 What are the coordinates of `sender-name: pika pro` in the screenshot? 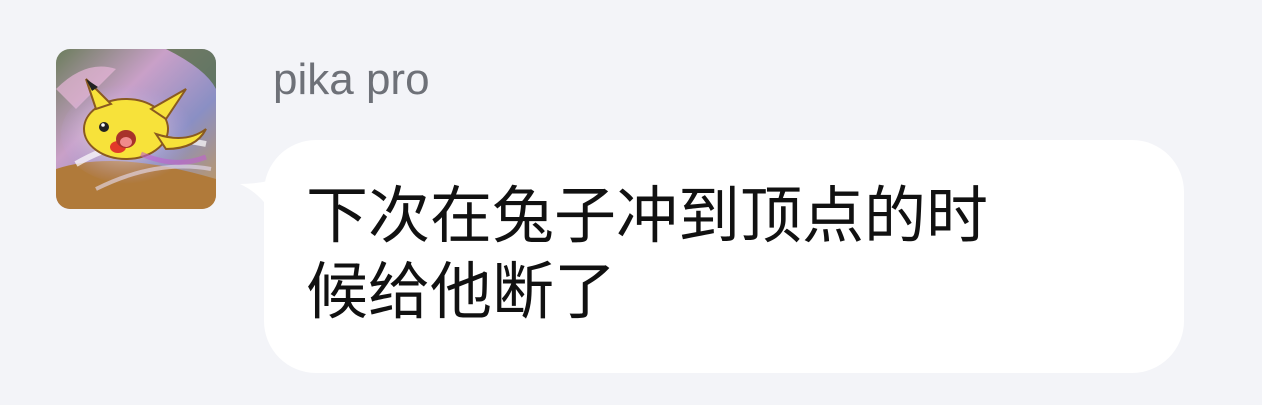 It's located at (351, 79).